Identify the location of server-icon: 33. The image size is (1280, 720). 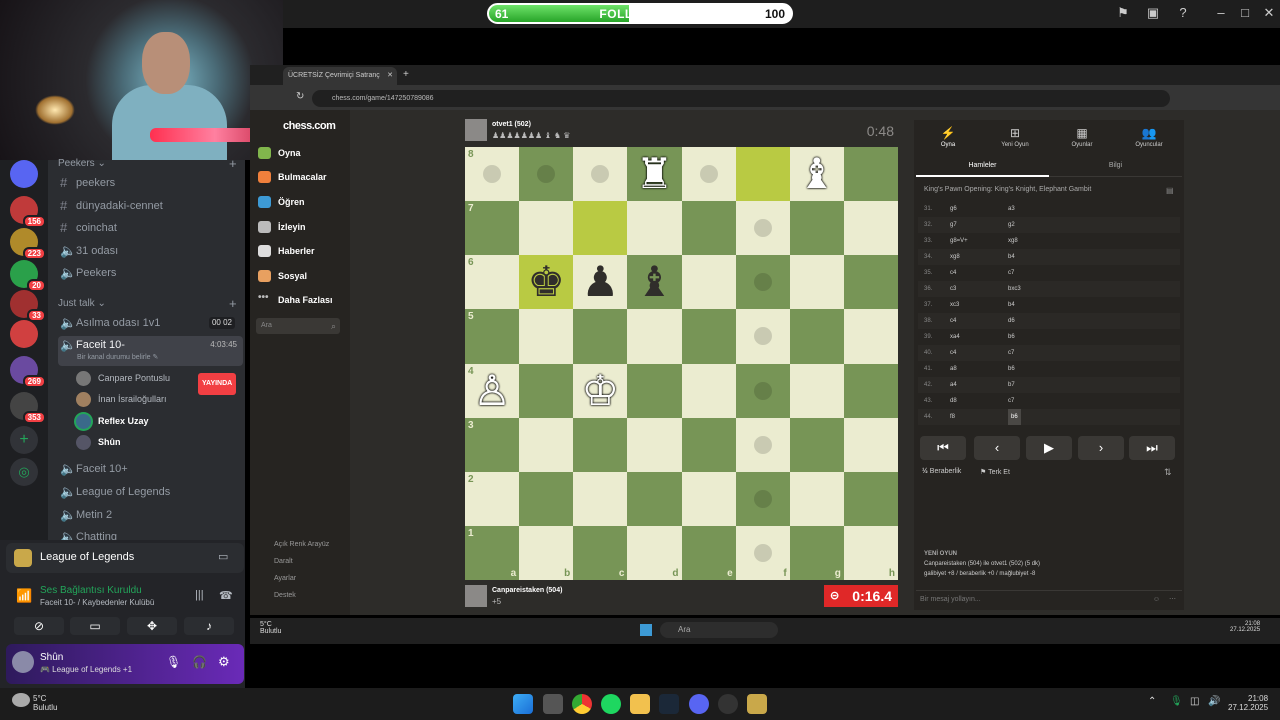
(28, 306).